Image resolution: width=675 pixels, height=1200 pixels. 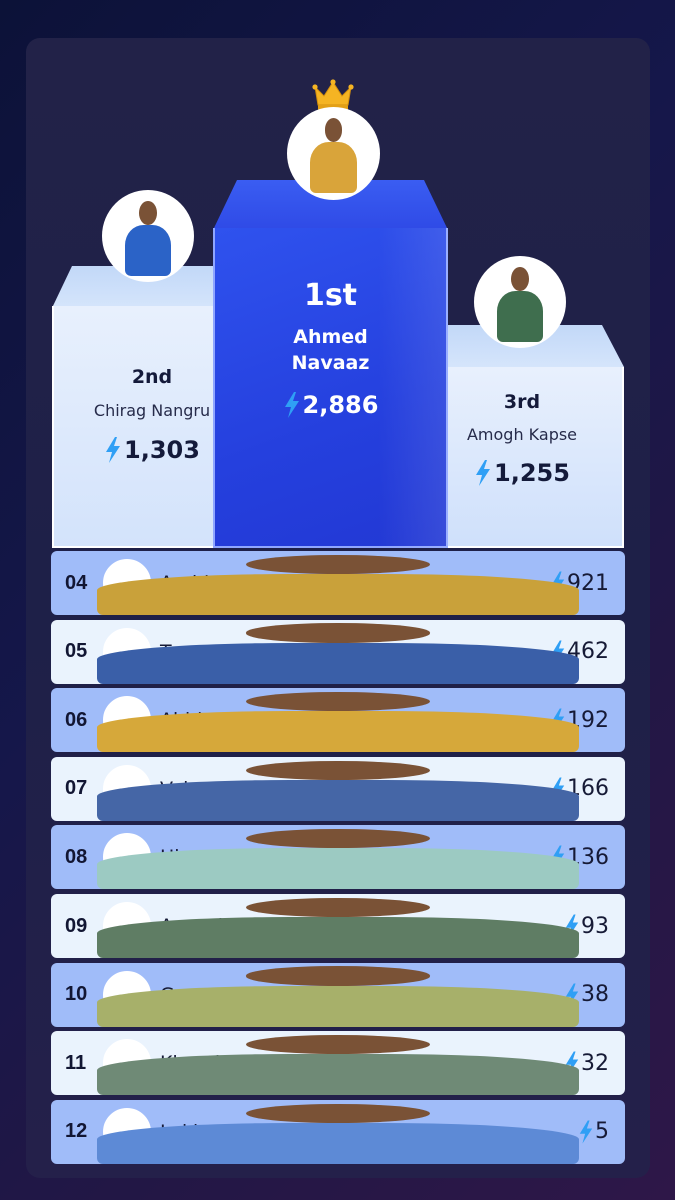 I want to click on player-score: 5, so click(x=601, y=1132).